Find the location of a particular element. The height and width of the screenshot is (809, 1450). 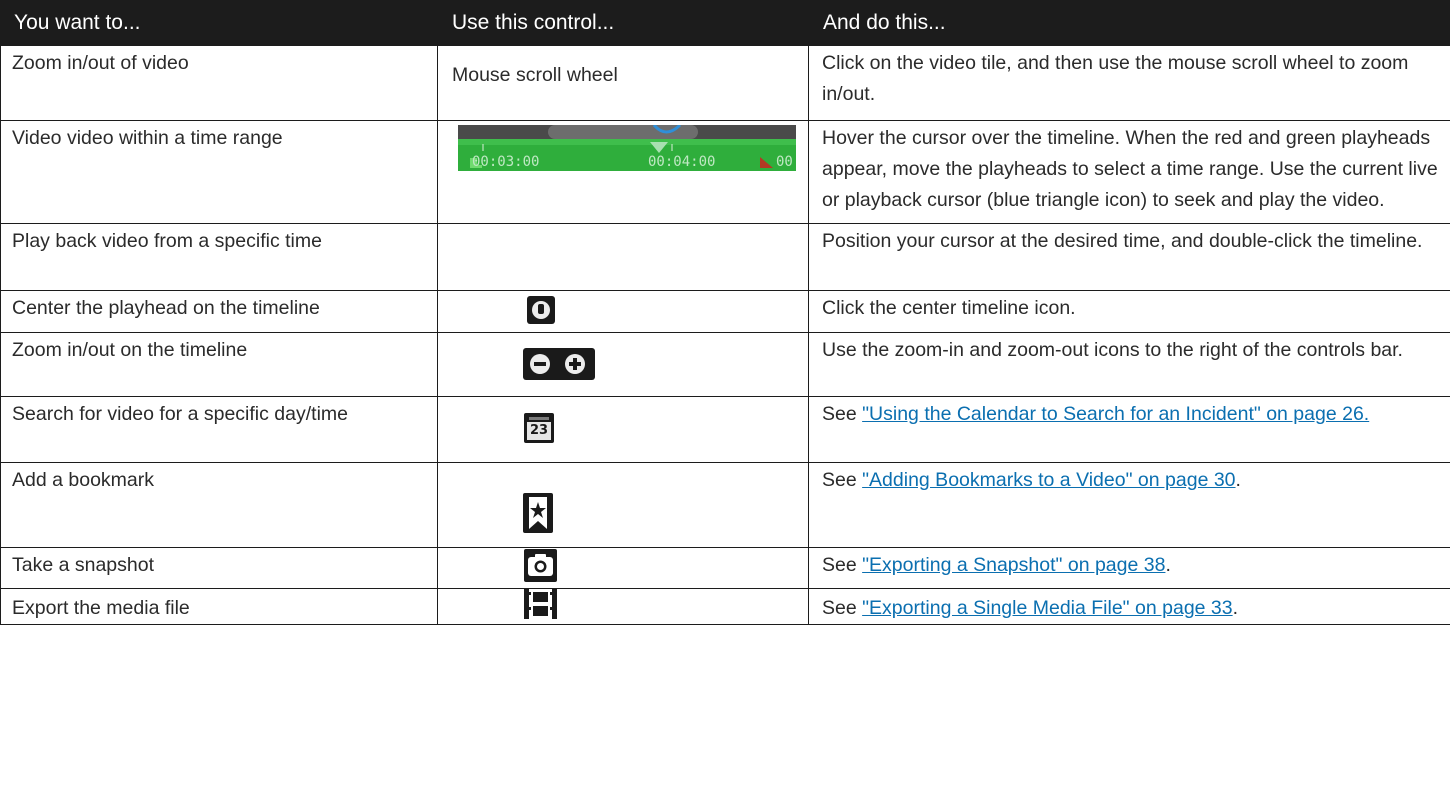

timeline-tick-label: 00:03:00 is located at coordinates (505, 162).